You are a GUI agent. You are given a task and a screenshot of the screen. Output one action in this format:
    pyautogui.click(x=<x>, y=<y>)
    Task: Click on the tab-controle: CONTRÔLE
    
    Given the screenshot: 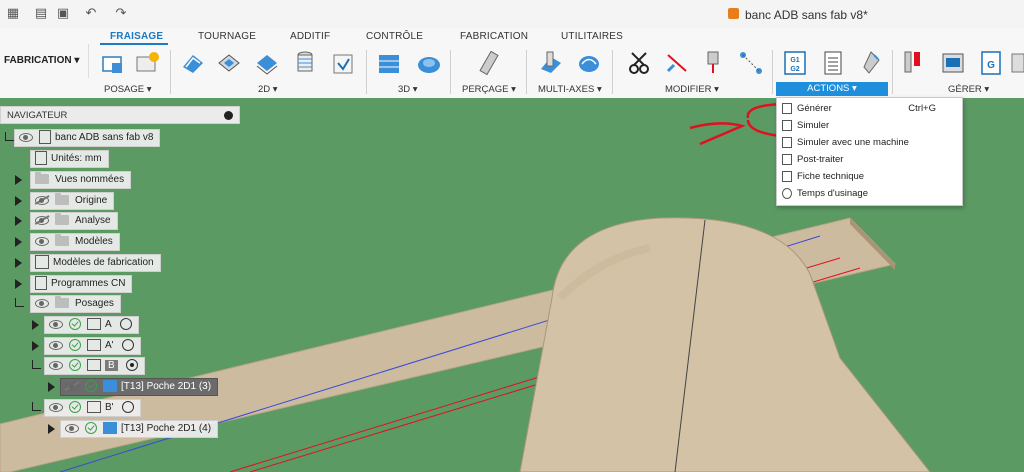 What is the action you would take?
    pyautogui.click(x=394, y=36)
    